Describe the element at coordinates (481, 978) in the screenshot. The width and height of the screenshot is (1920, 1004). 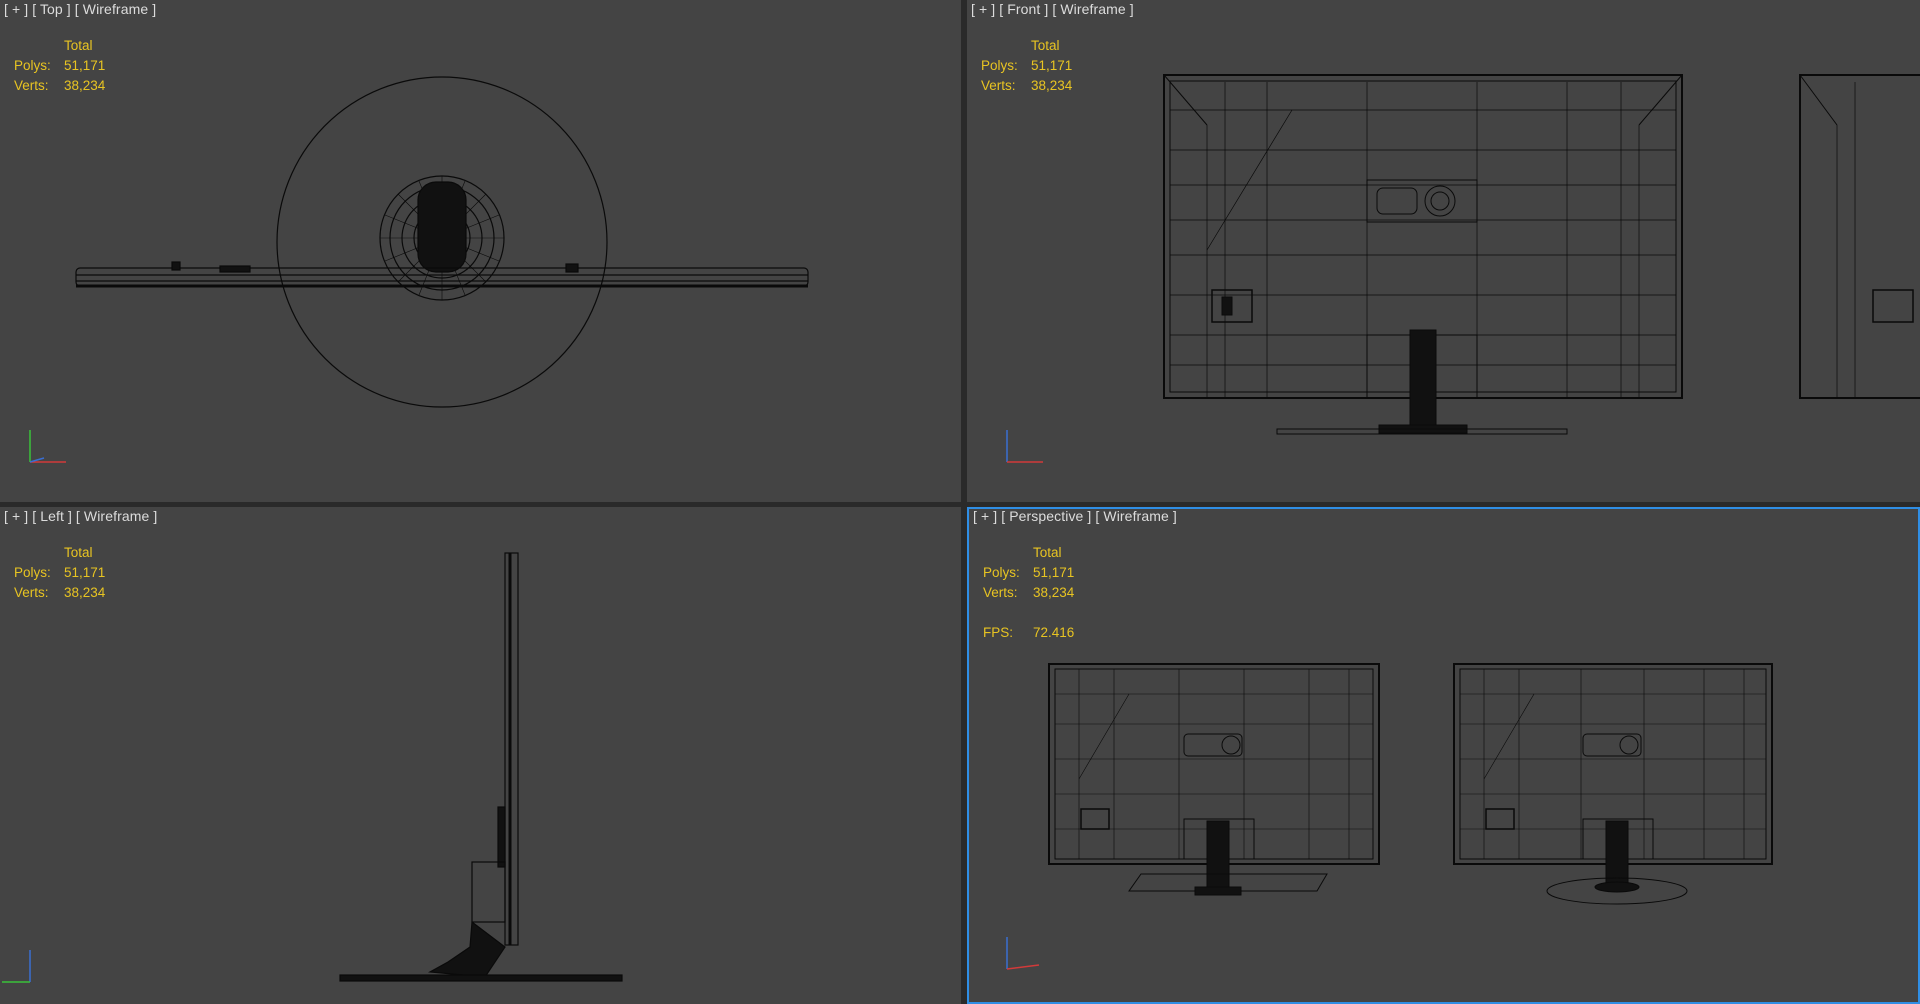
I see `stand-base-side` at that location.